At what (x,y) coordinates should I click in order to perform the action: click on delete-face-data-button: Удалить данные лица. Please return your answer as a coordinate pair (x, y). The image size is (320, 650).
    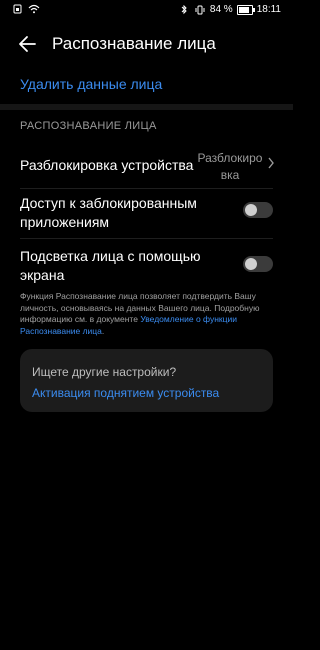
    Looking at the image, I should click on (91, 84).